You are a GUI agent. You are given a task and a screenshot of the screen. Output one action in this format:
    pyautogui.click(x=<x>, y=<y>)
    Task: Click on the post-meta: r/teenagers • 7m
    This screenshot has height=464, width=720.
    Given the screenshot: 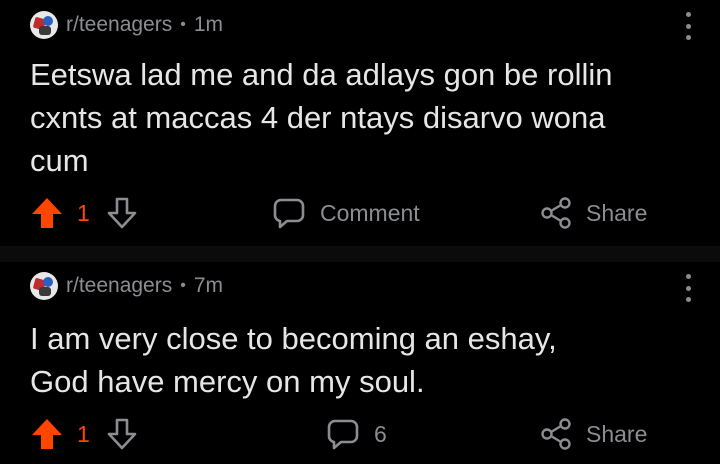 What is the action you would take?
    pyautogui.click(x=126, y=286)
    